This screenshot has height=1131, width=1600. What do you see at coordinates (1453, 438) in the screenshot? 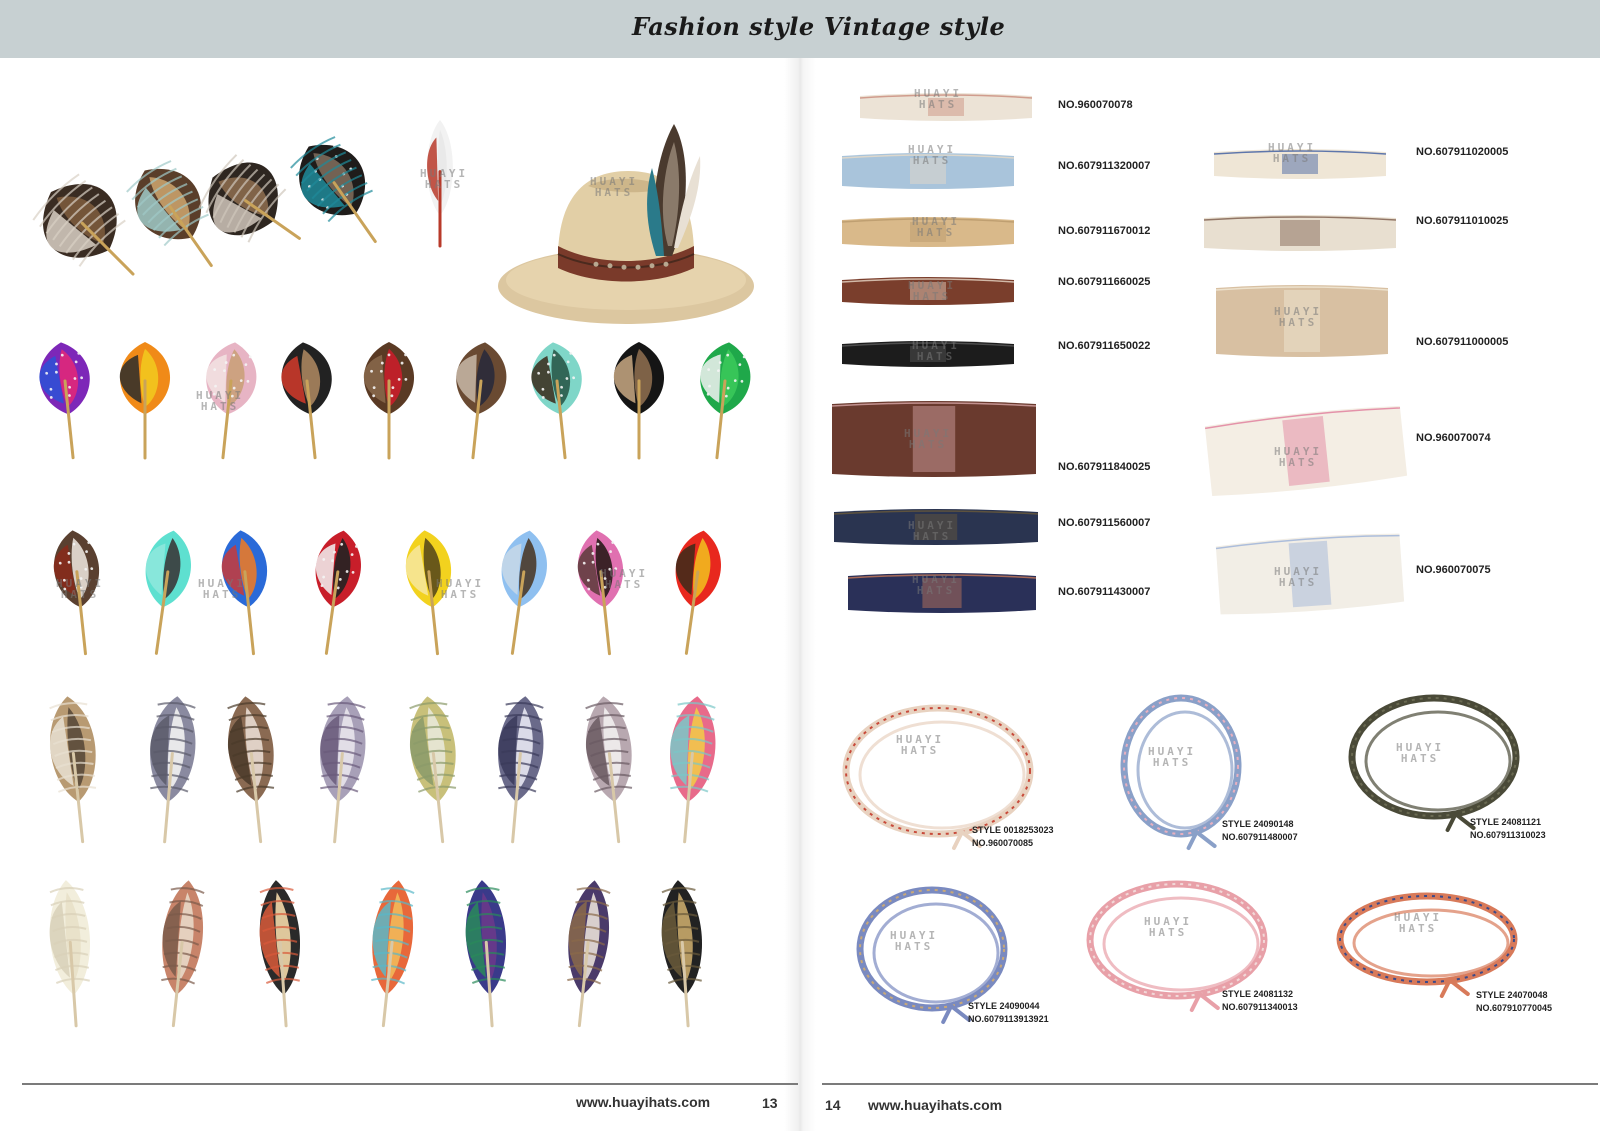
I see `hatband-number-label: NO.960070074` at bounding box center [1453, 438].